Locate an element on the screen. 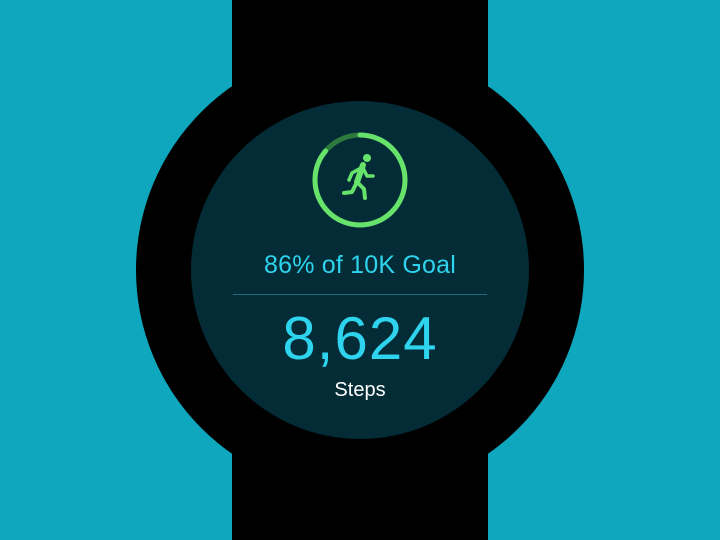 The image size is (720, 540). divider-line is located at coordinates (360, 294).